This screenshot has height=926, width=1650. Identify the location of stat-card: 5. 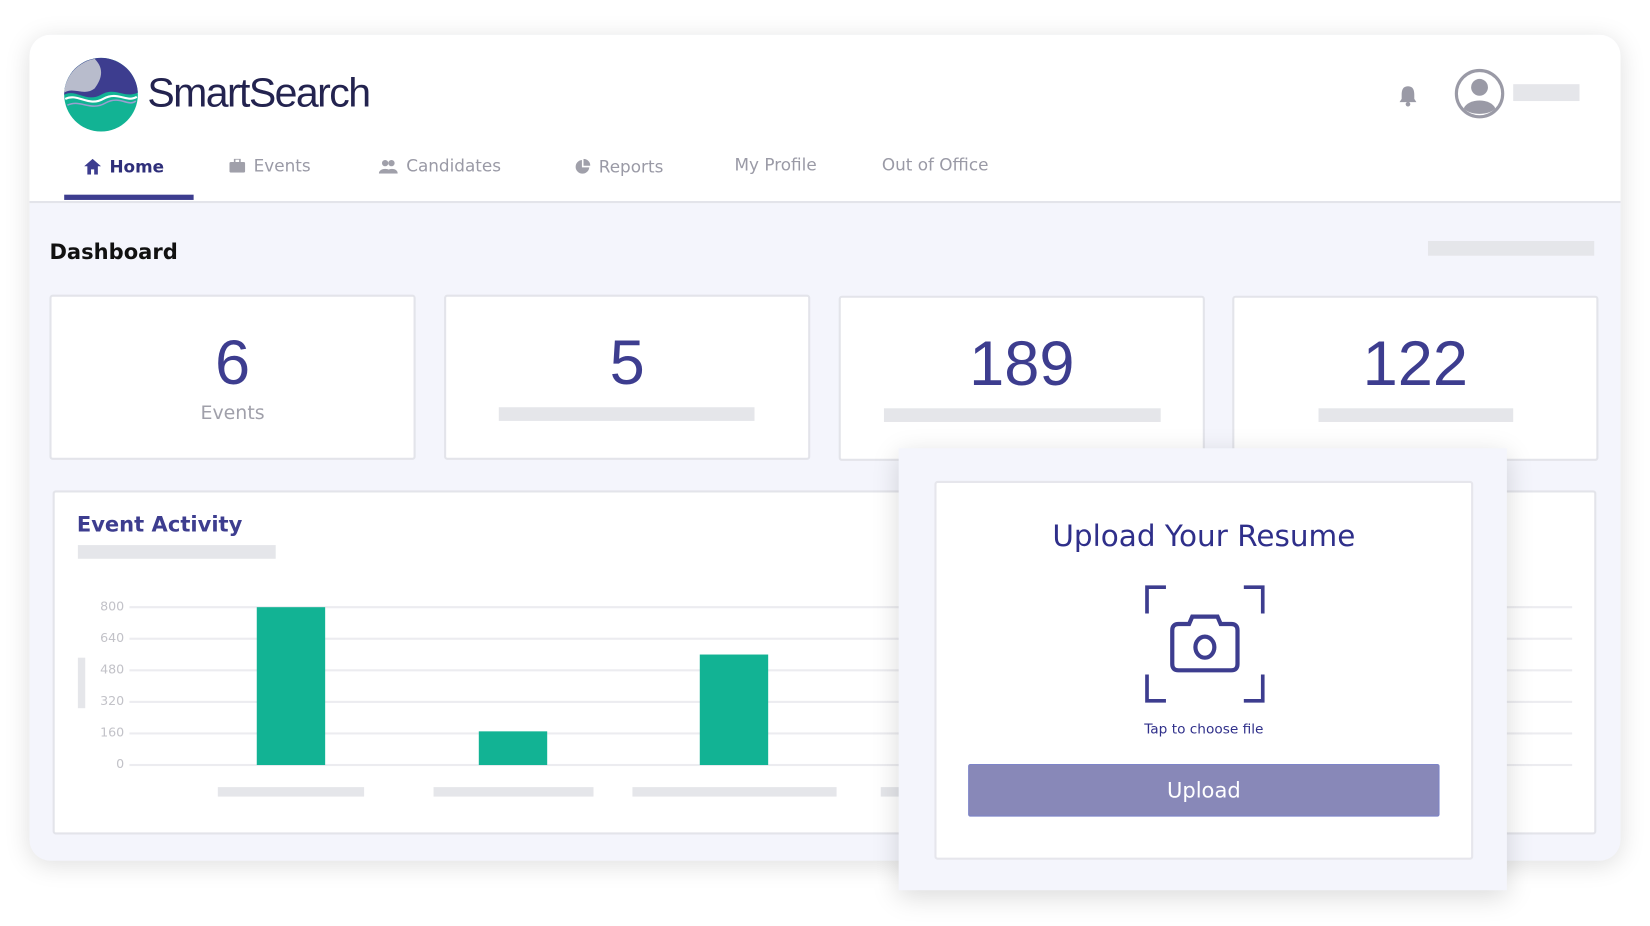
(627, 377).